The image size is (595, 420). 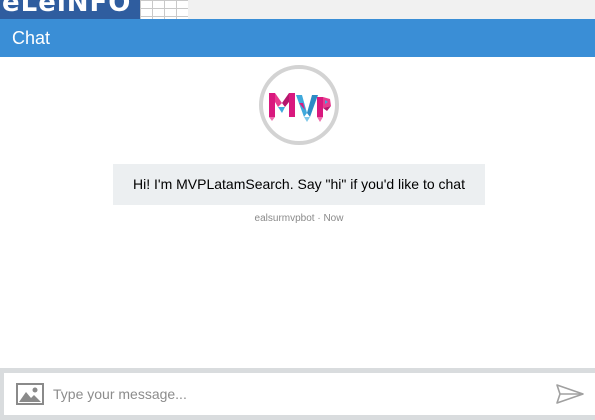 What do you see at coordinates (391, 9) in the screenshot?
I see `host-page-area` at bounding box center [391, 9].